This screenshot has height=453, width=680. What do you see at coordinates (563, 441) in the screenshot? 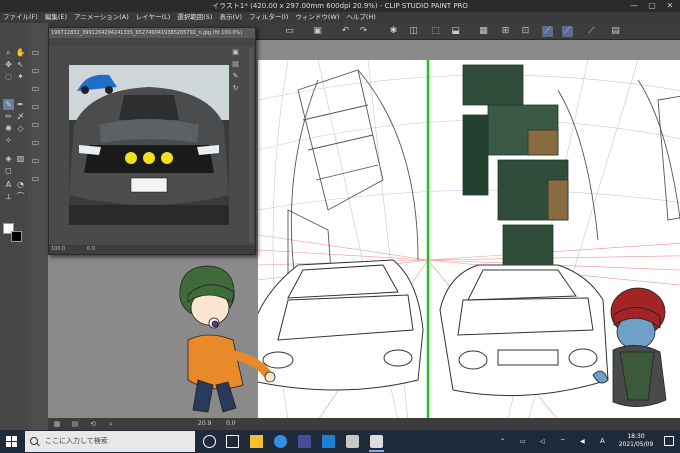
I see `tray-wifi-icon: ⌔` at bounding box center [563, 441].